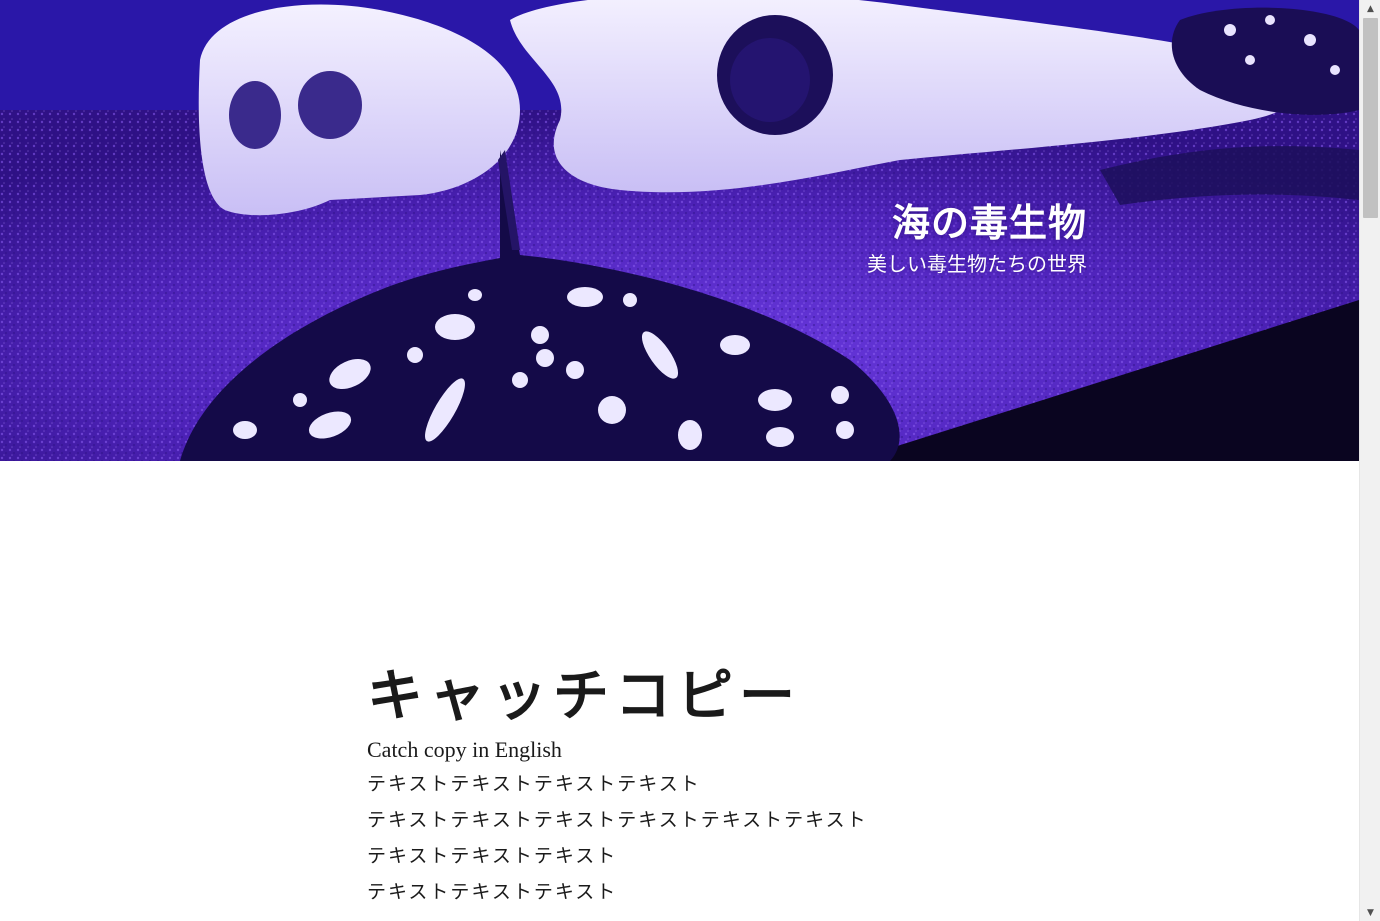  What do you see at coordinates (989, 222) in the screenshot?
I see `site-title: 海の毒生物` at bounding box center [989, 222].